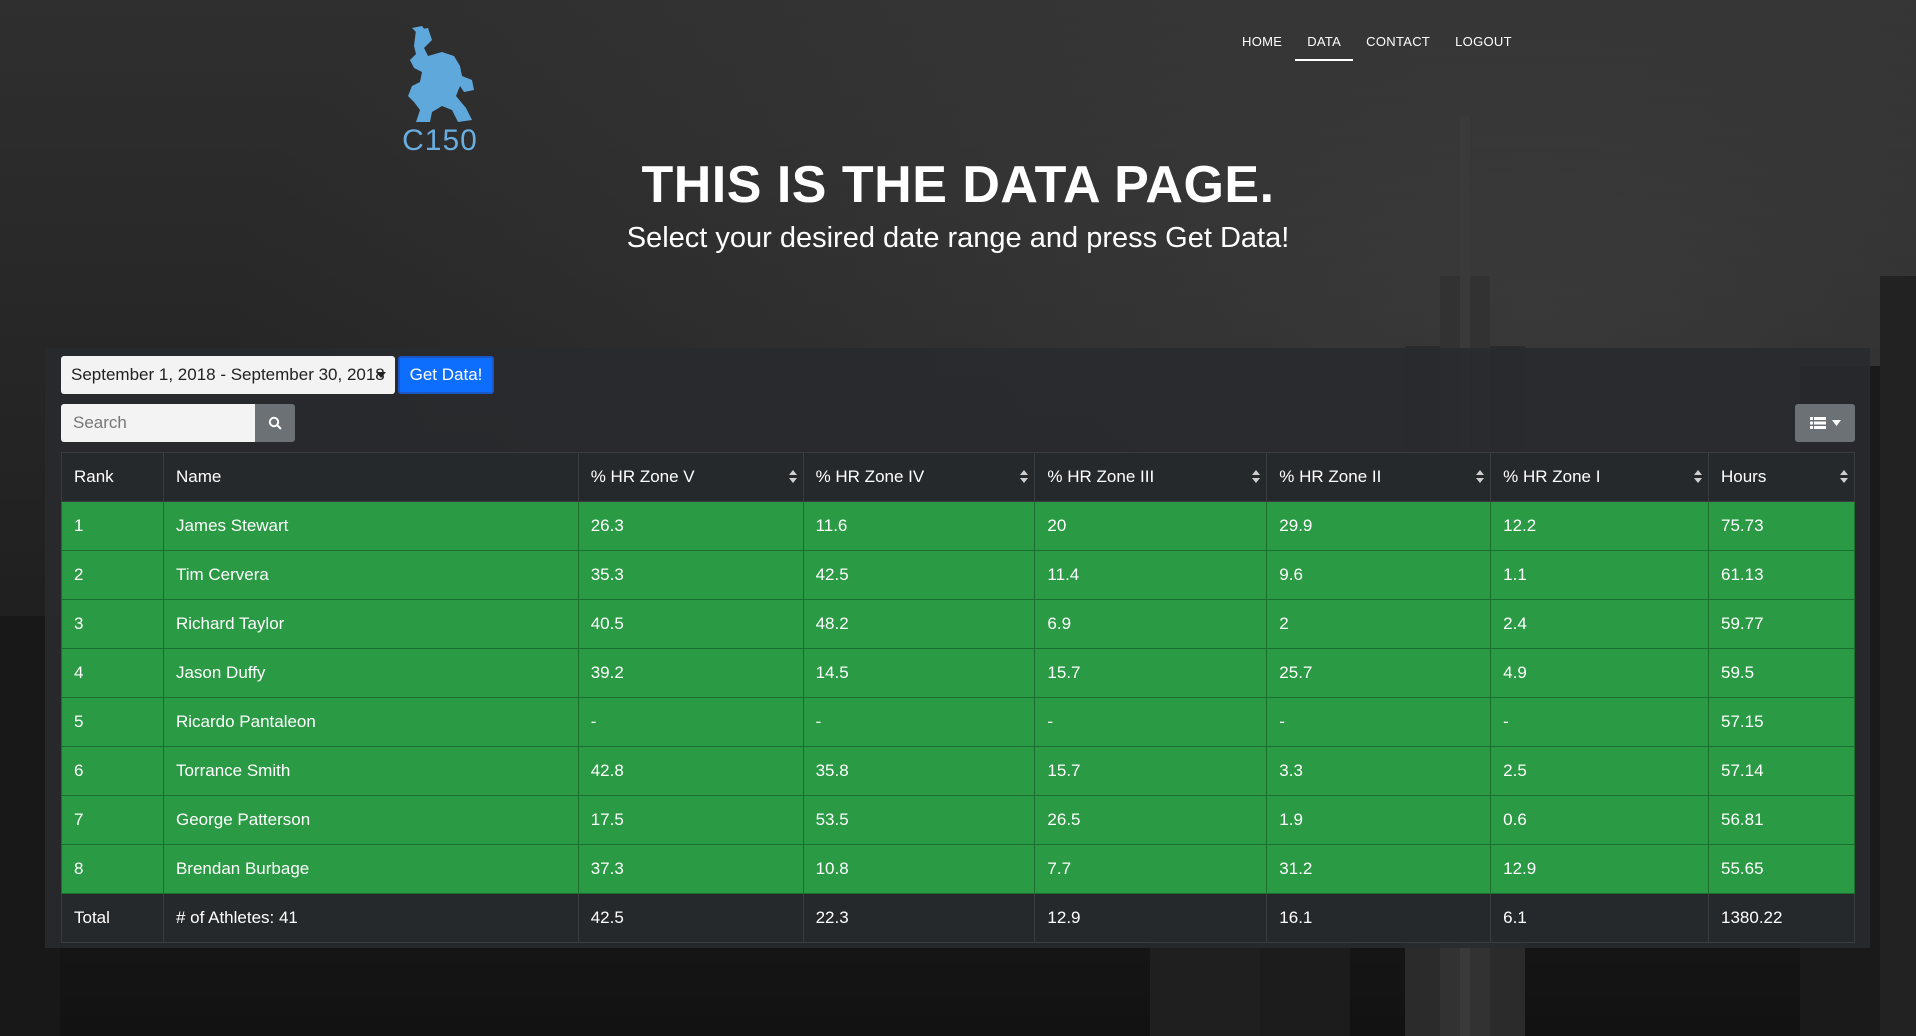 This screenshot has width=1916, height=1036. What do you see at coordinates (1483, 45) in the screenshot?
I see `nav-logout: LOGOUT` at bounding box center [1483, 45].